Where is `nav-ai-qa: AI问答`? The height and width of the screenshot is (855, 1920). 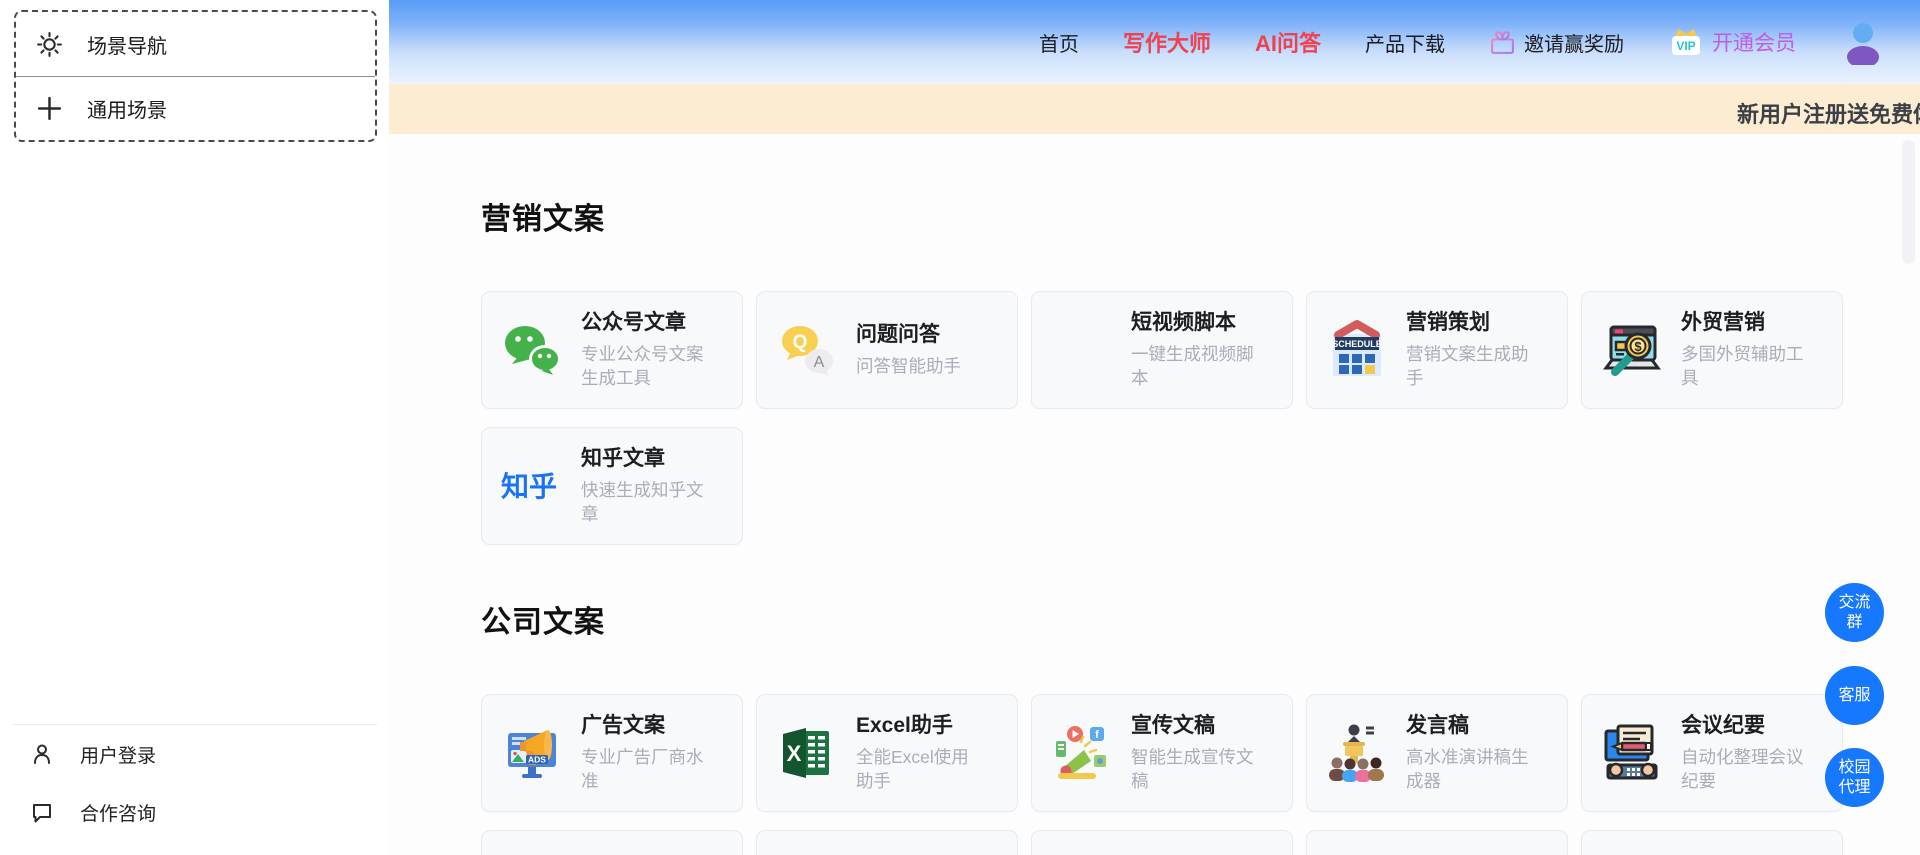 nav-ai-qa: AI问答 is located at coordinates (1288, 42).